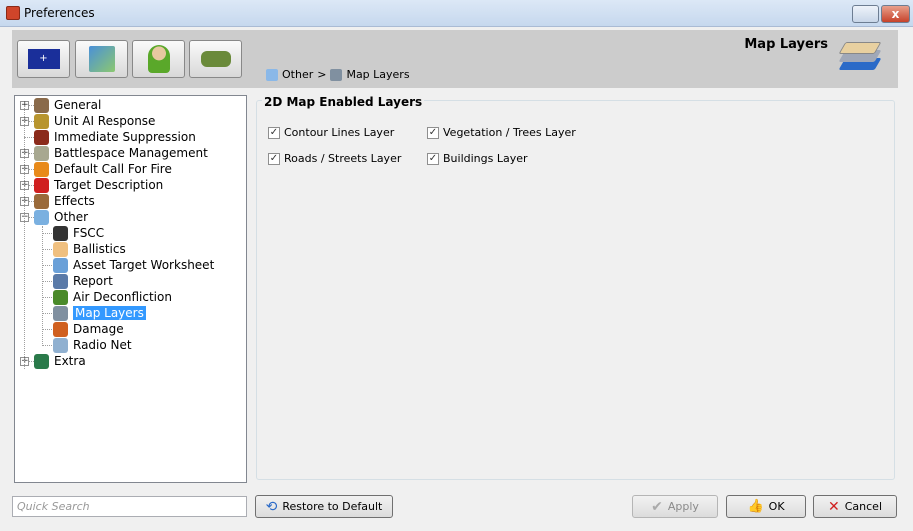  What do you see at coordinates (105, 121) in the screenshot?
I see `tree-item-label: Unit AI Response` at bounding box center [105, 121].